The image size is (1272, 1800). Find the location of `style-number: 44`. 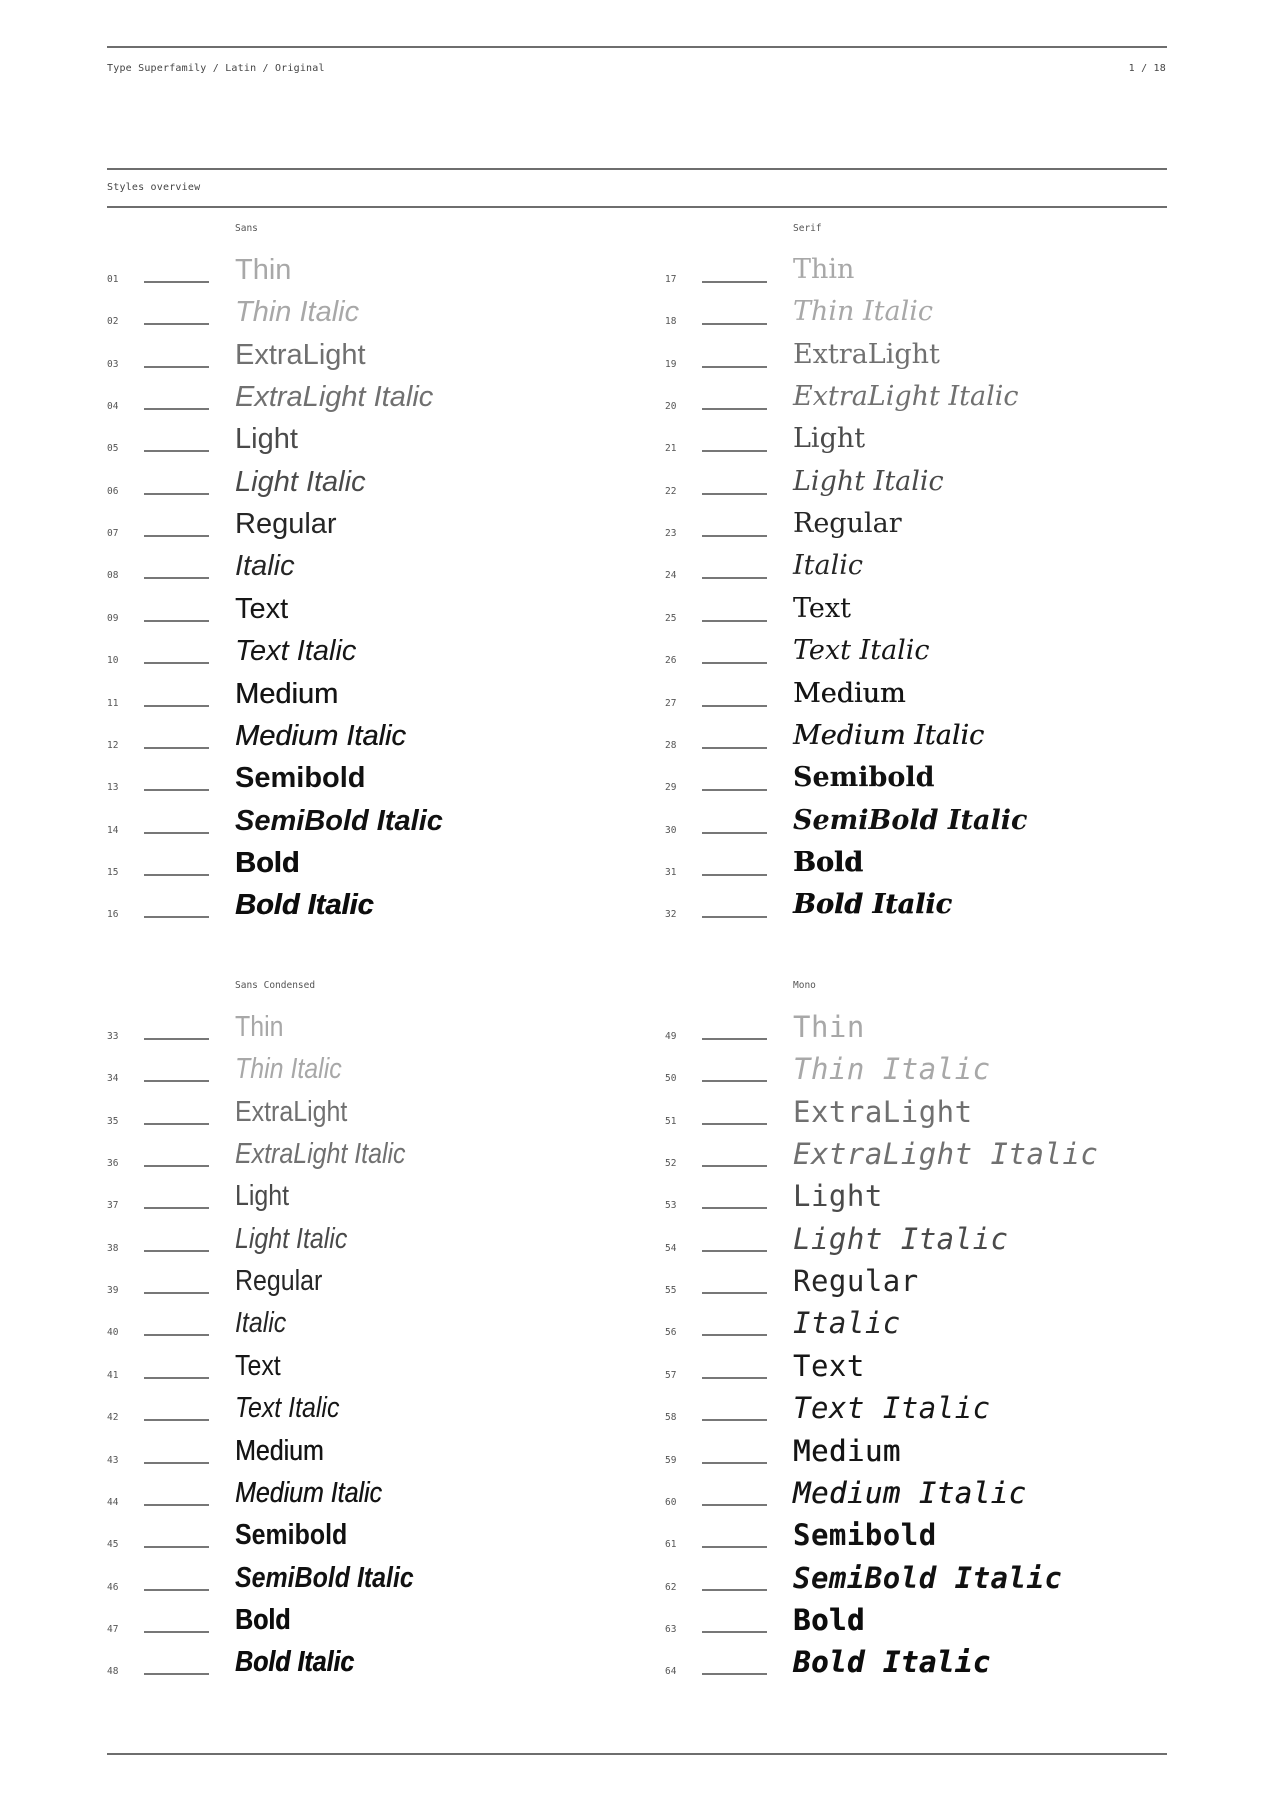

style-number: 44 is located at coordinates (113, 1502).